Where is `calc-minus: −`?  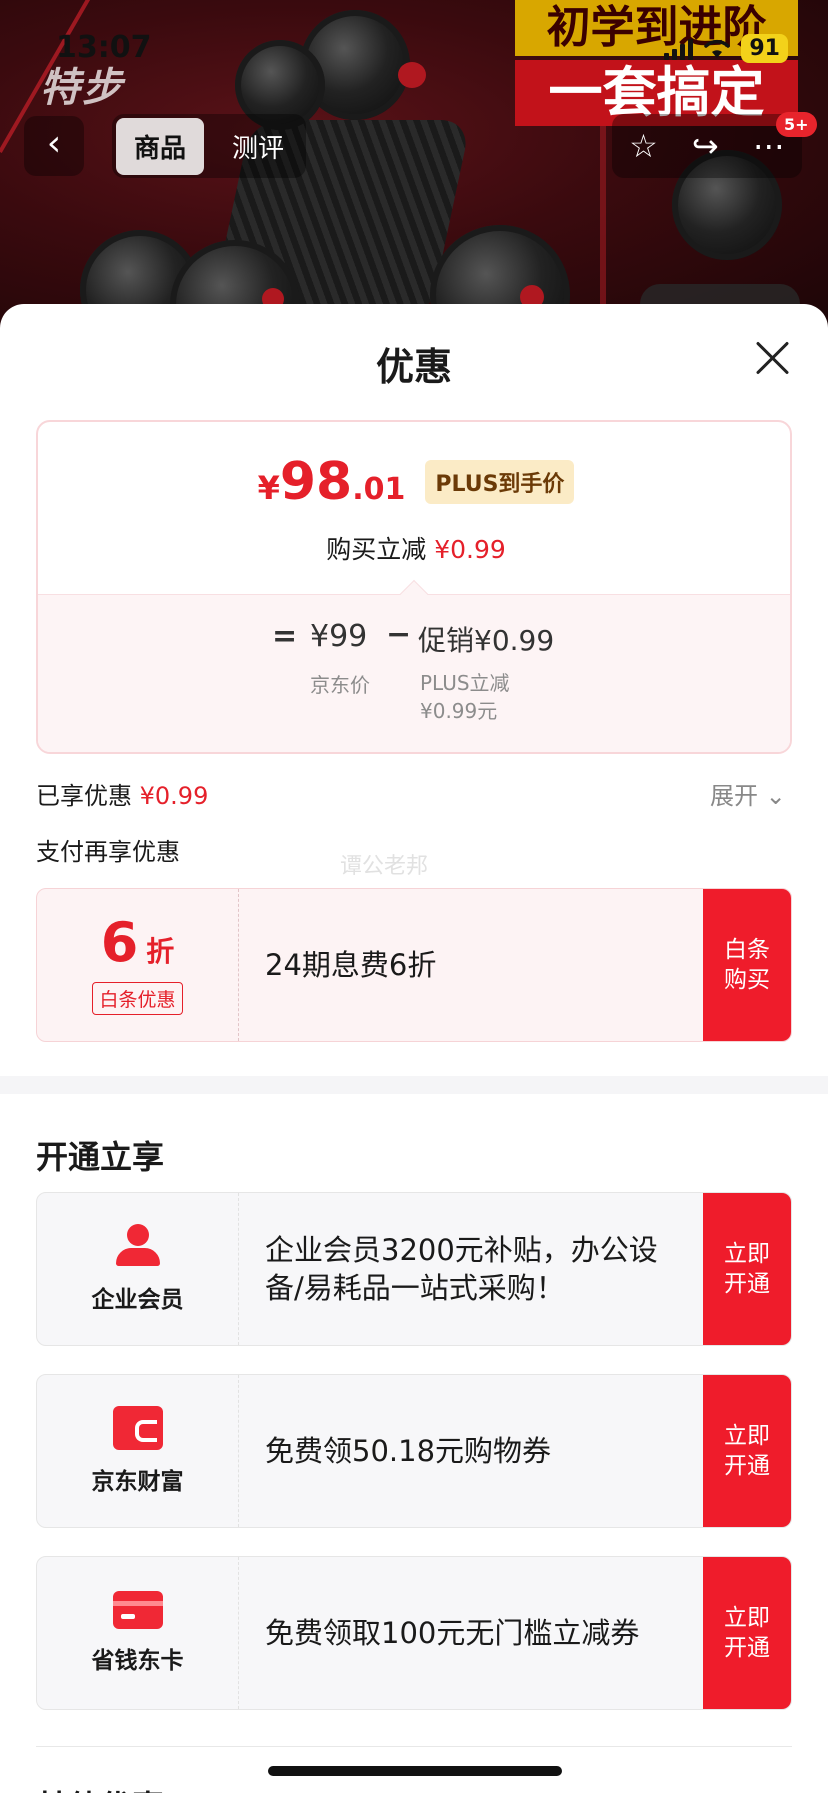 calc-minus: − is located at coordinates (399, 634).